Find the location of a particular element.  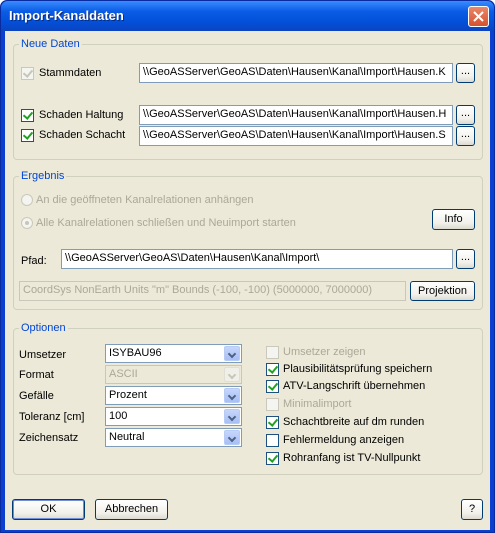

haltung-checkbox is located at coordinates (27, 115).